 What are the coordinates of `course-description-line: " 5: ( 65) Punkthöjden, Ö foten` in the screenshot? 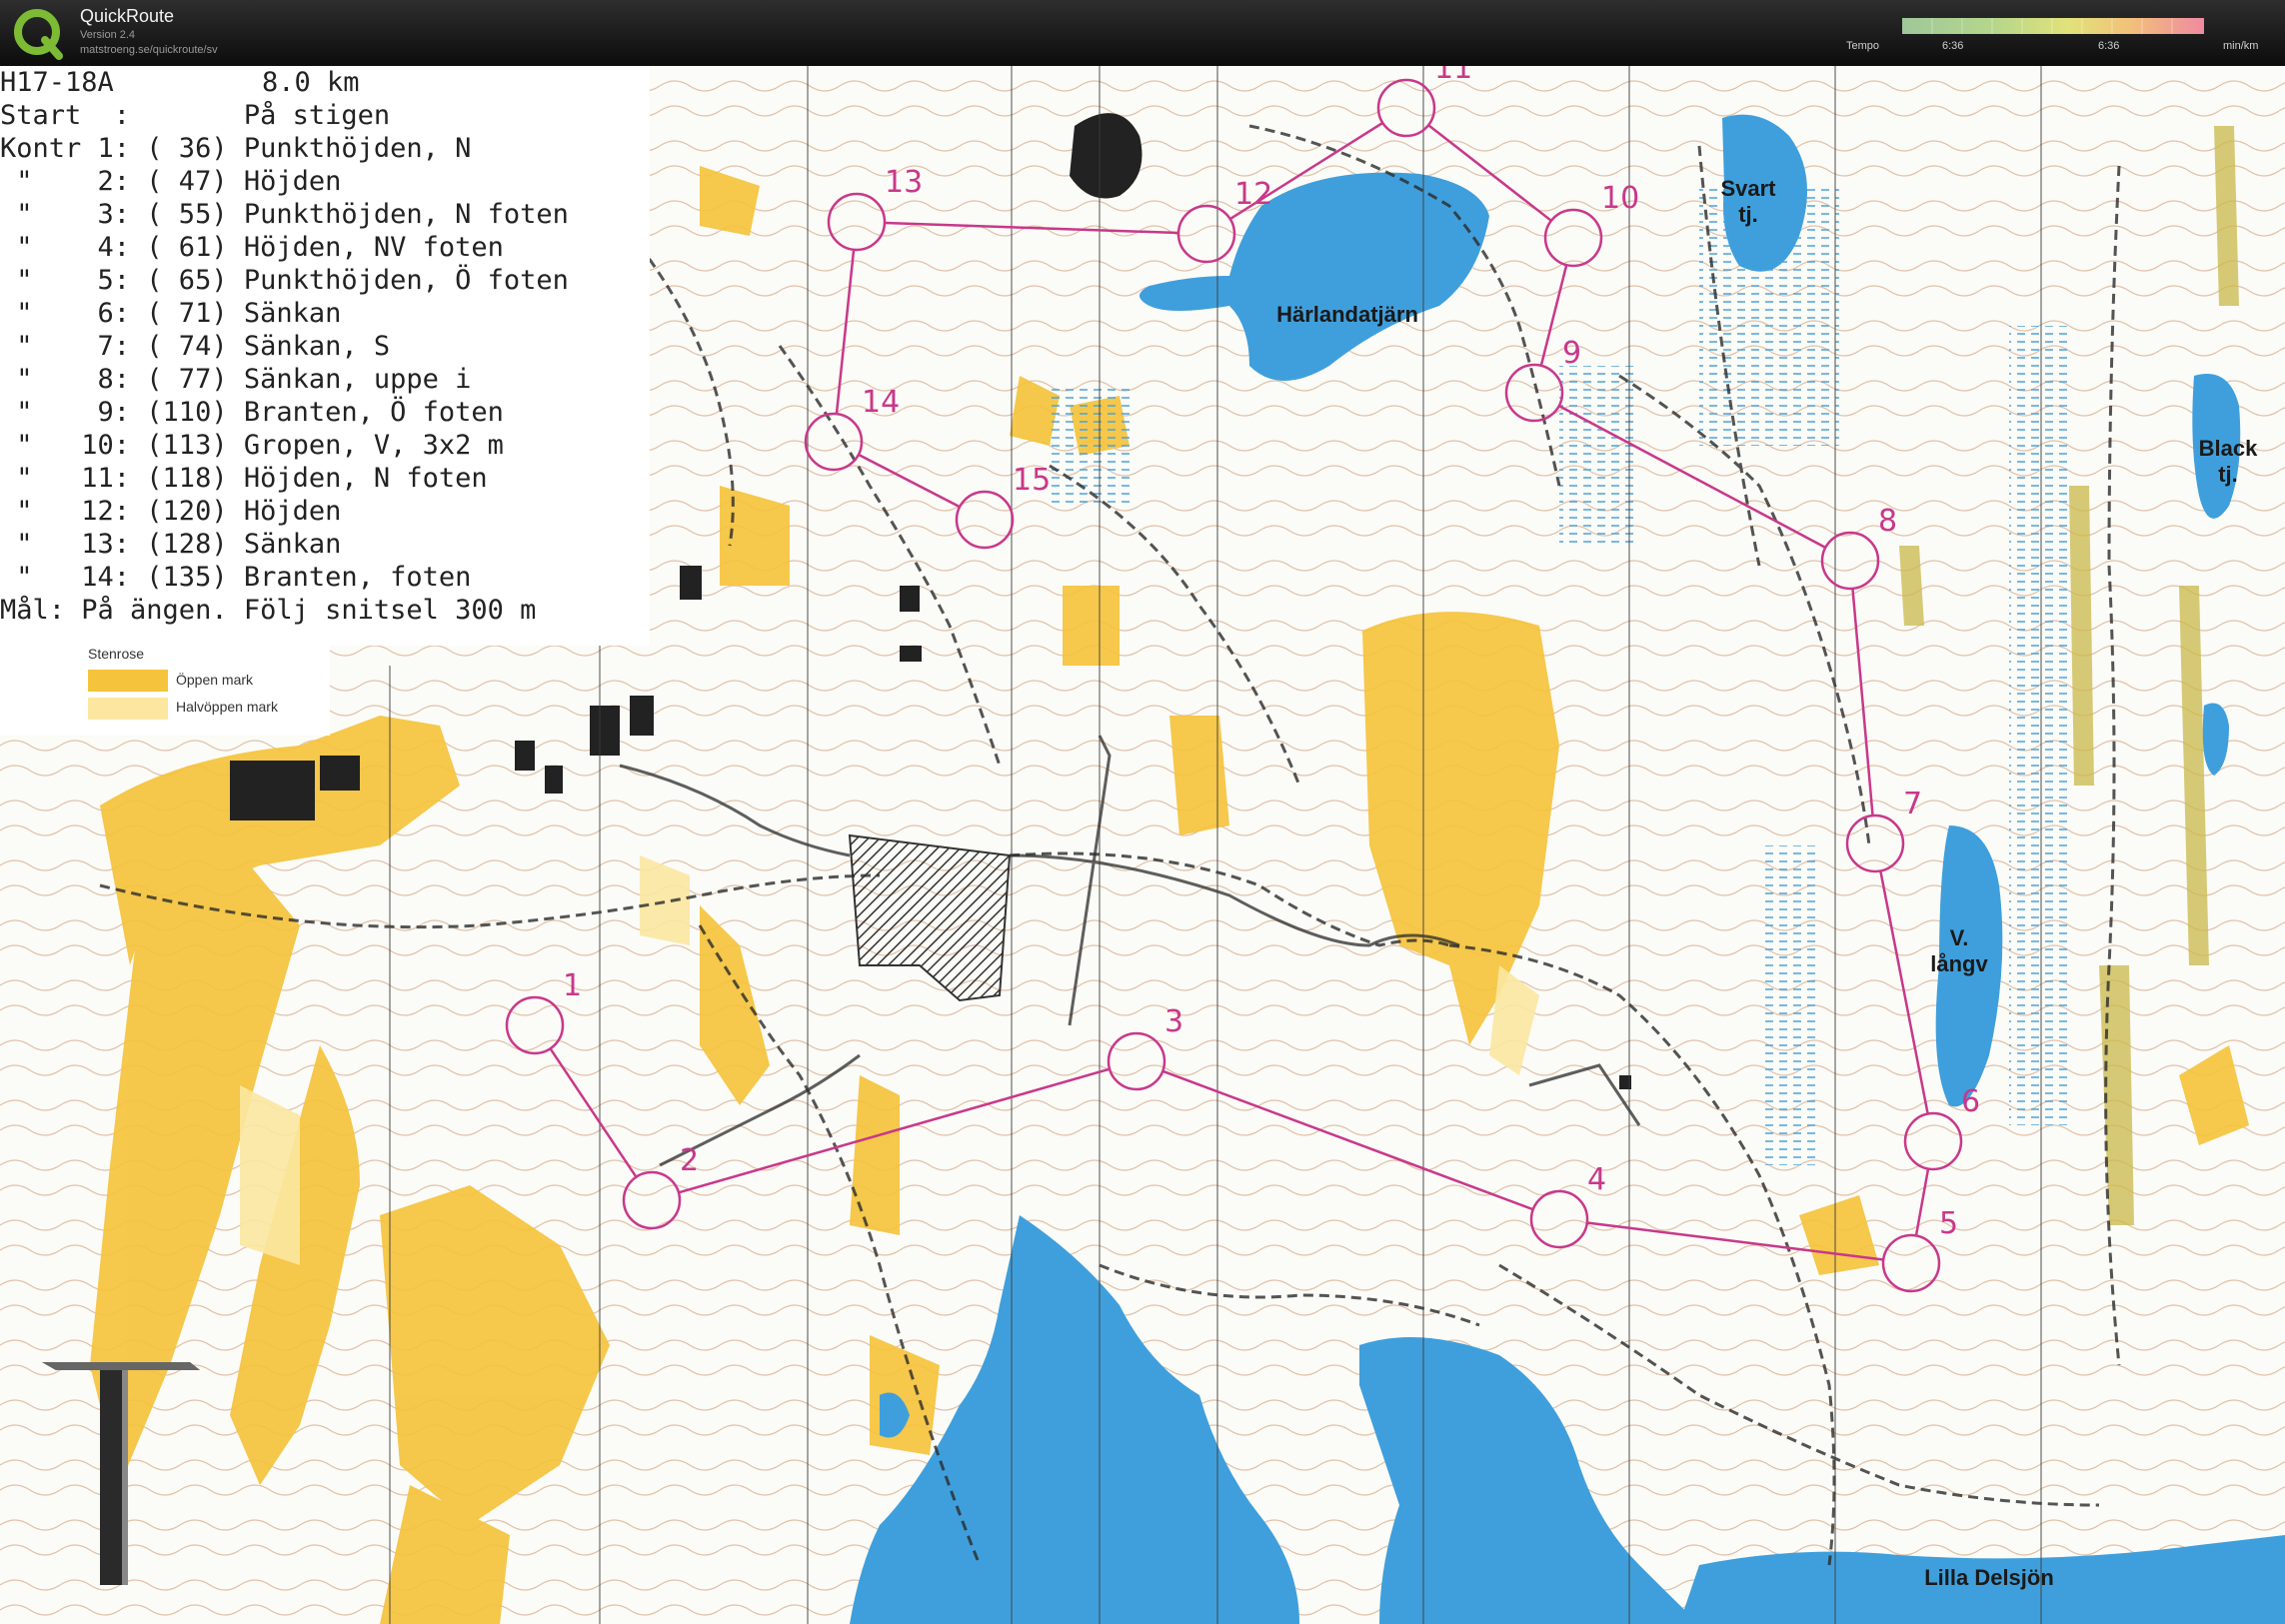 It's located at (284, 281).